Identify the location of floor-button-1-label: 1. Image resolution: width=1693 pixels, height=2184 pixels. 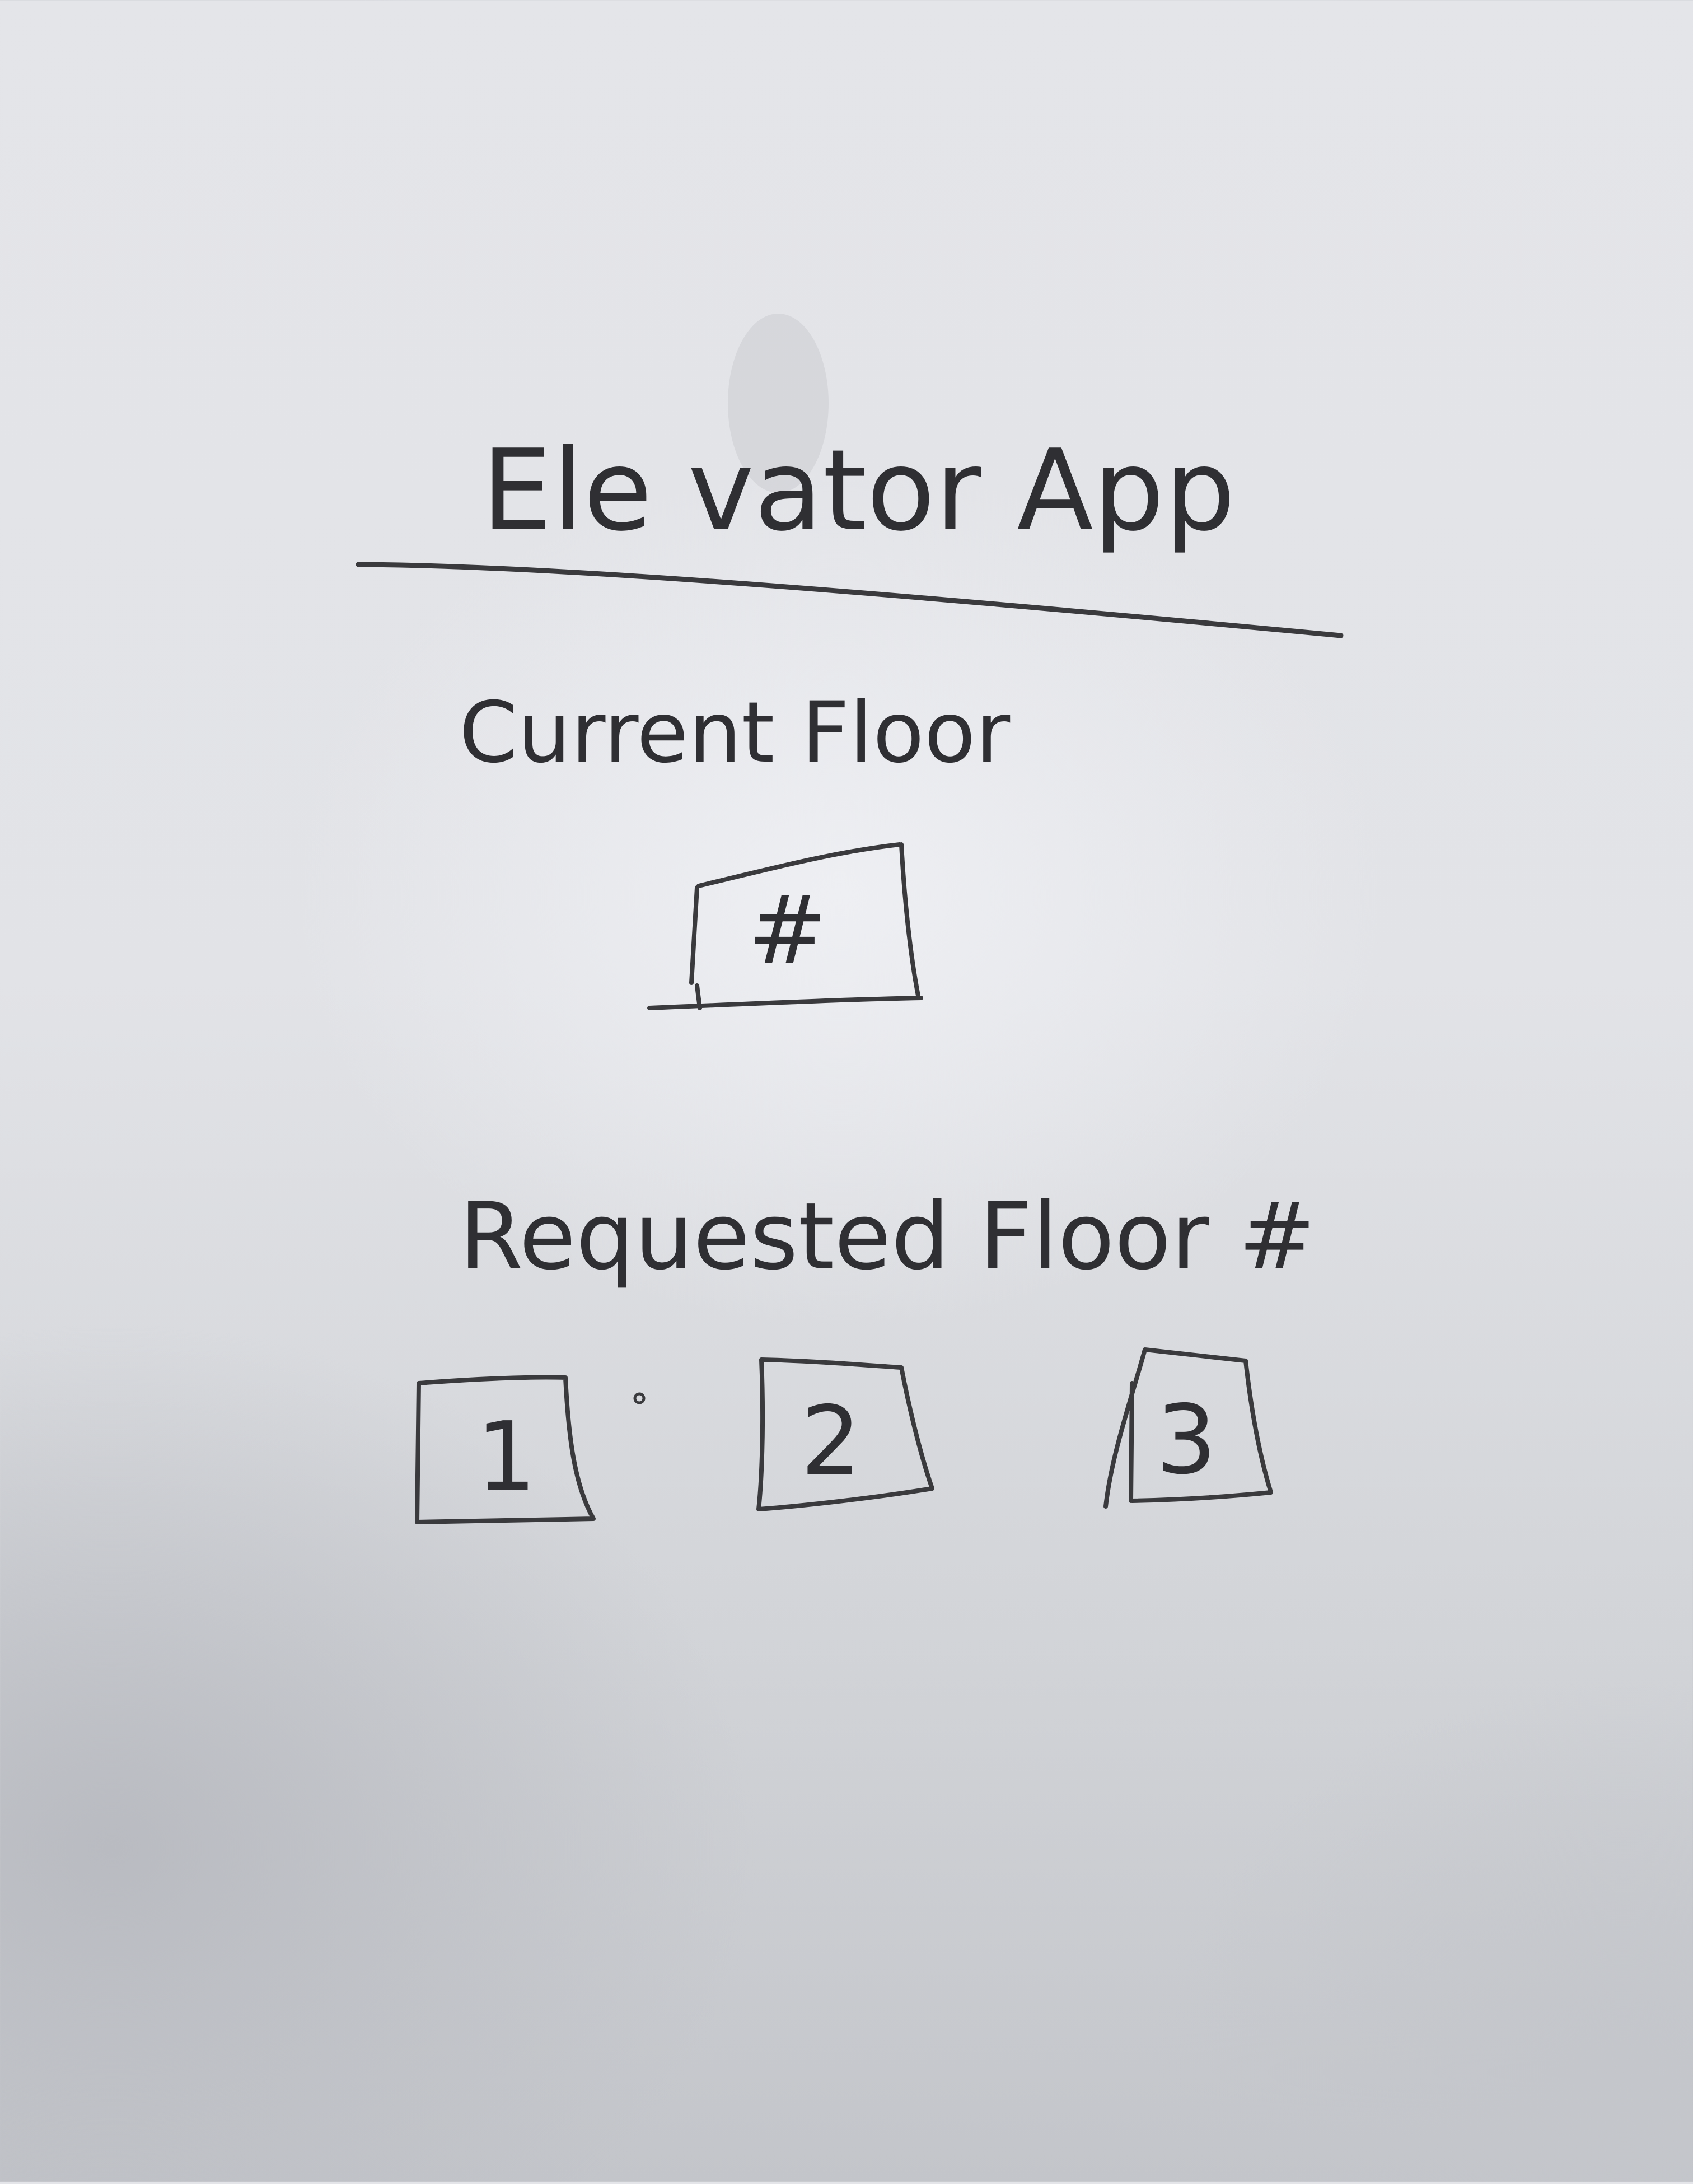
(506, 1458).